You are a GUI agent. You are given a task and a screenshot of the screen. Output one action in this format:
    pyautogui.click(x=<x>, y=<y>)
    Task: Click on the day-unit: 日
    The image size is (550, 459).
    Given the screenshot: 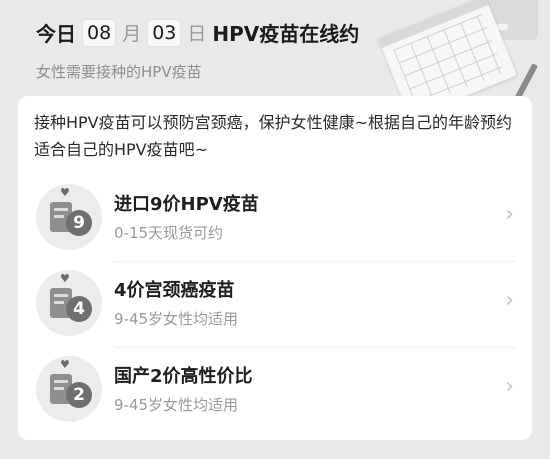 What is the action you would take?
    pyautogui.click(x=197, y=34)
    